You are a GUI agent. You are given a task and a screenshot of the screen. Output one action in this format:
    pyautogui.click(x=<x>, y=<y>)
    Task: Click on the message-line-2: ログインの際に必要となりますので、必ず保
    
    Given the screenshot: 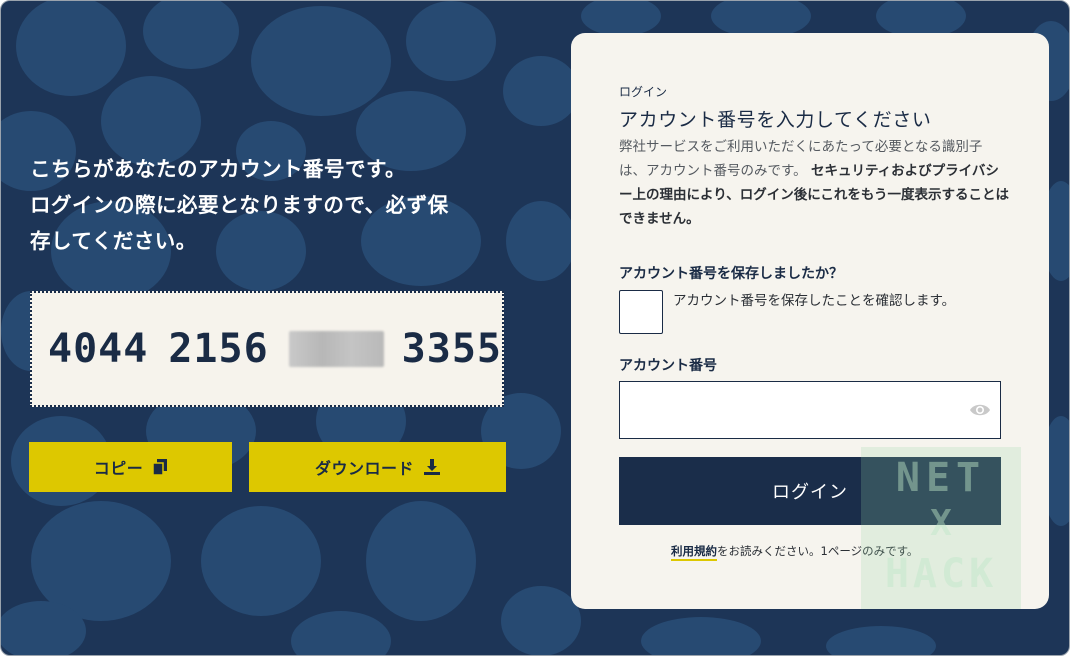 What is the action you would take?
    pyautogui.click(x=239, y=205)
    